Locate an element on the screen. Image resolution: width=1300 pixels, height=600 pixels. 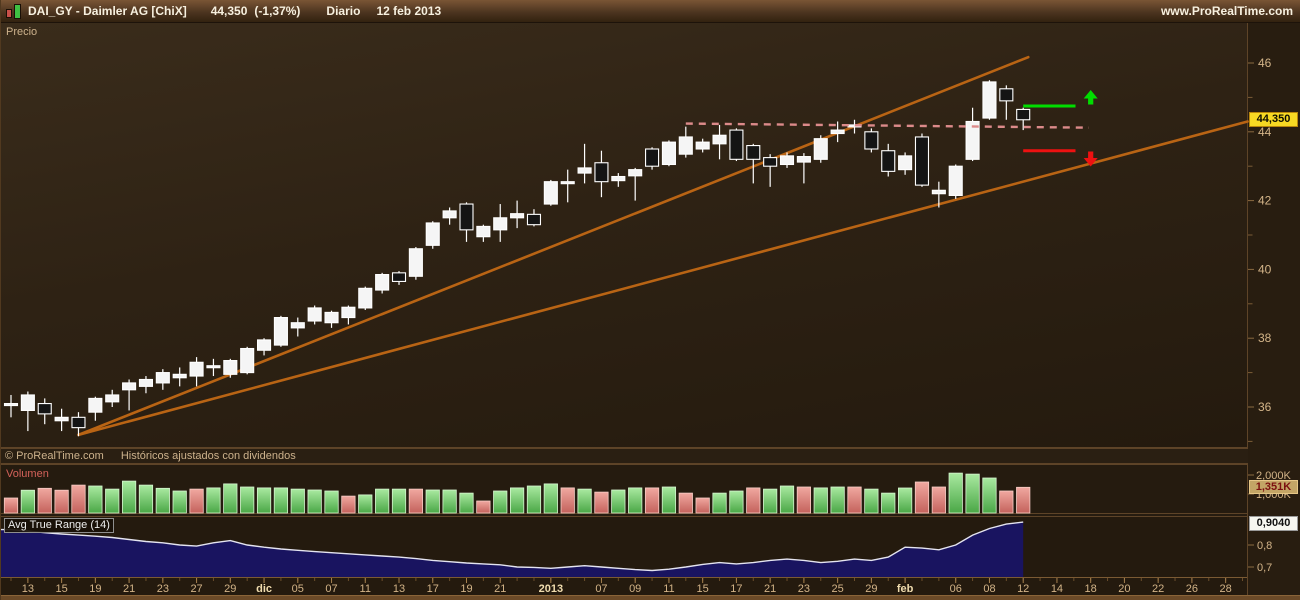
svg-text: 06 is located at coordinates (956, 589).